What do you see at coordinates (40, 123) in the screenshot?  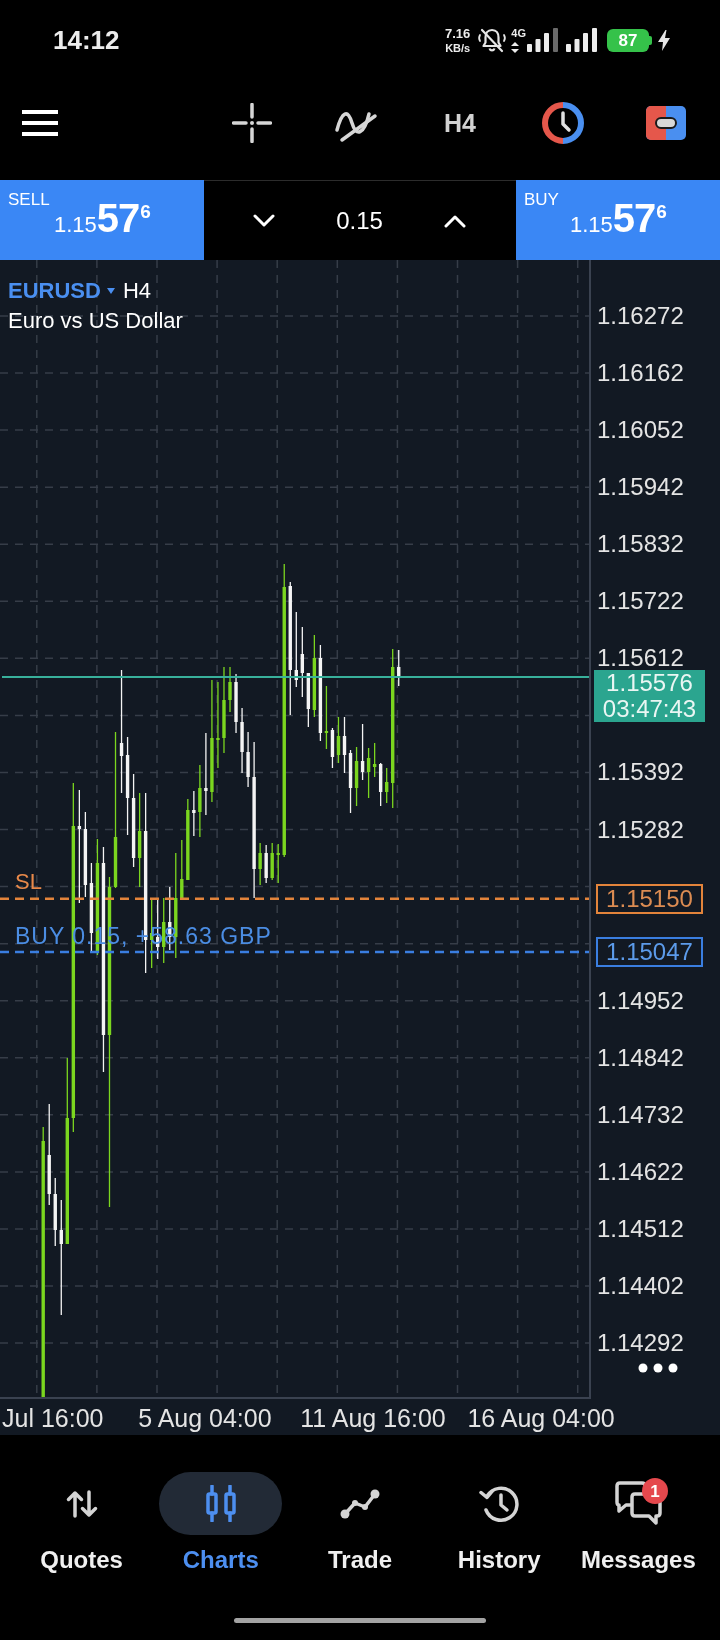 I see `menu-icon` at bounding box center [40, 123].